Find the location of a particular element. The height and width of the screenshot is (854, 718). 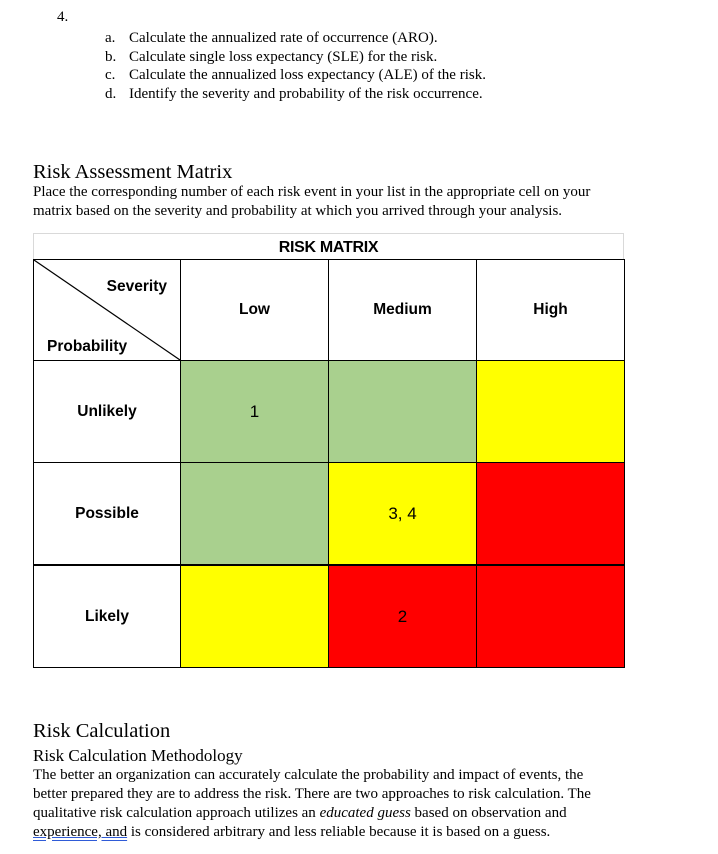

matrix-cell-unlikely-high is located at coordinates (550, 411).